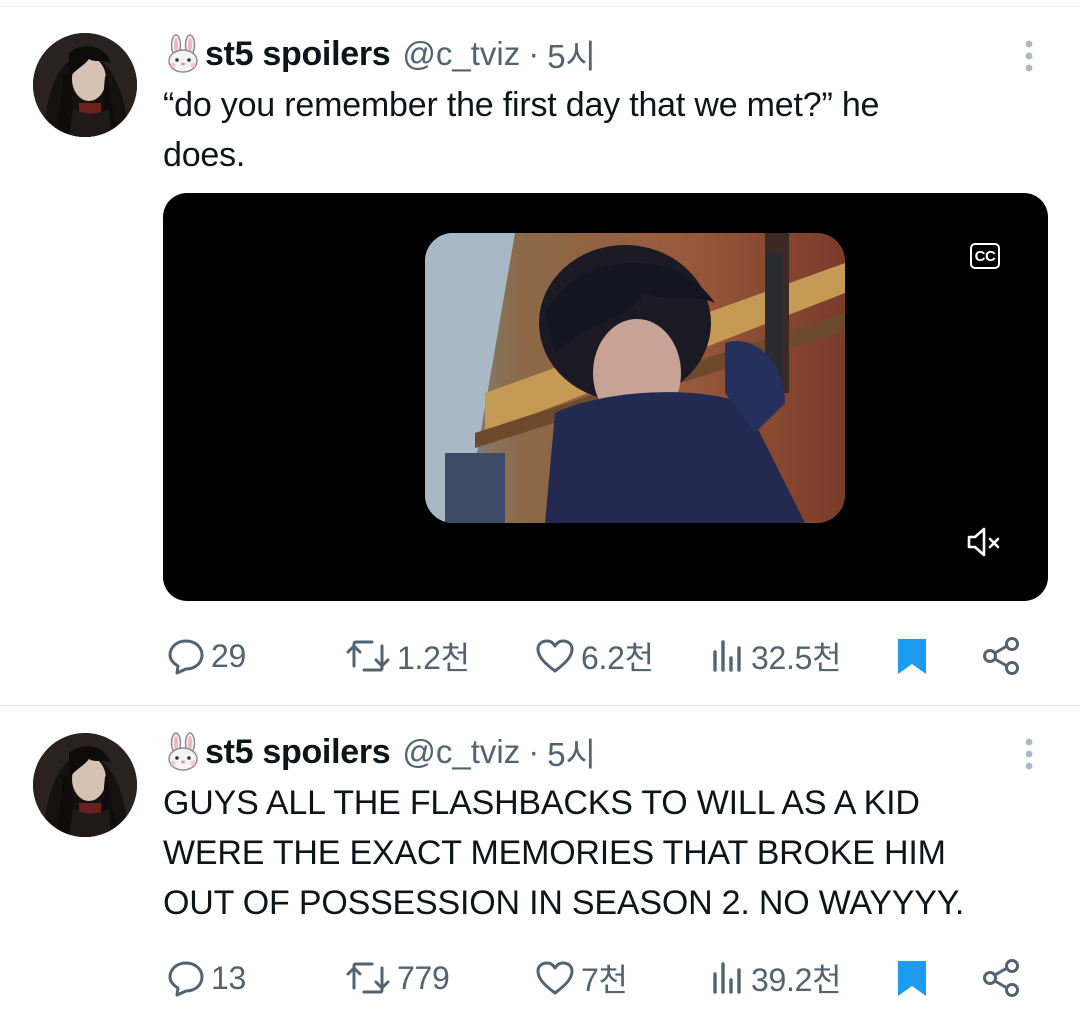 The height and width of the screenshot is (1030, 1080). I want to click on repost-button: 779, so click(397, 978).